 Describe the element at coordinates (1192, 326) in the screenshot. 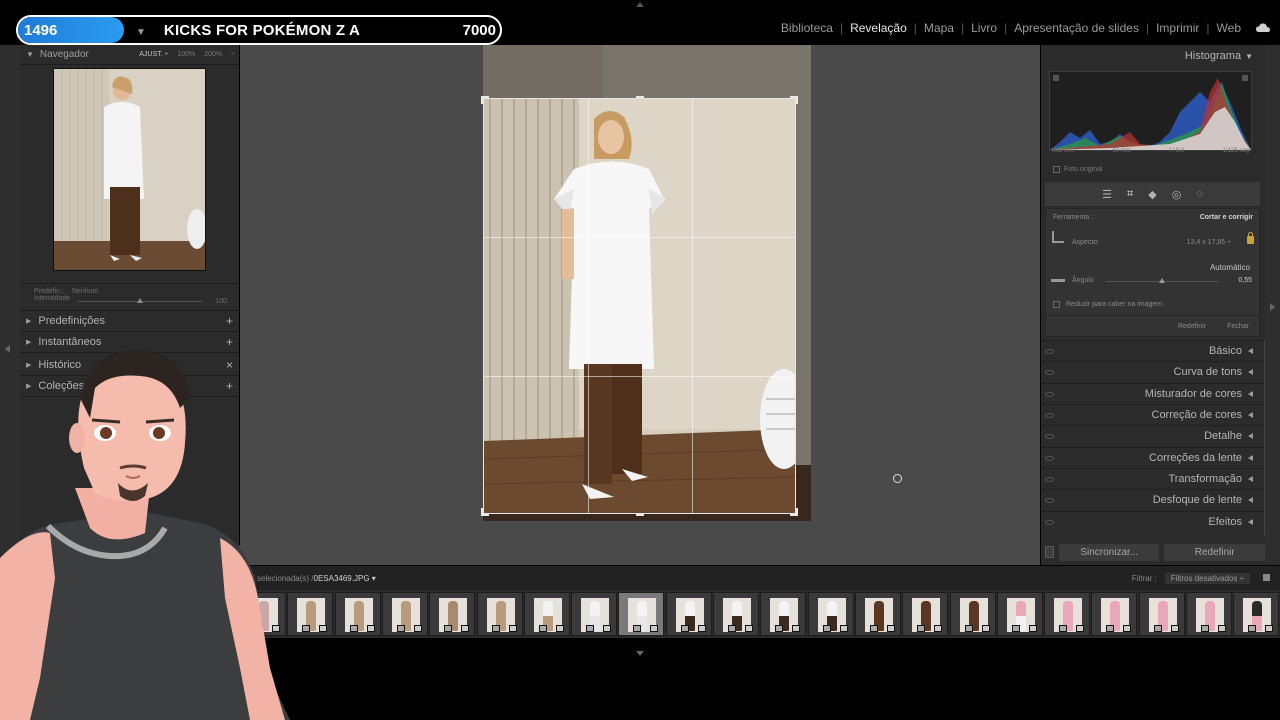

I see `crop-reset-button: Redefinir` at that location.